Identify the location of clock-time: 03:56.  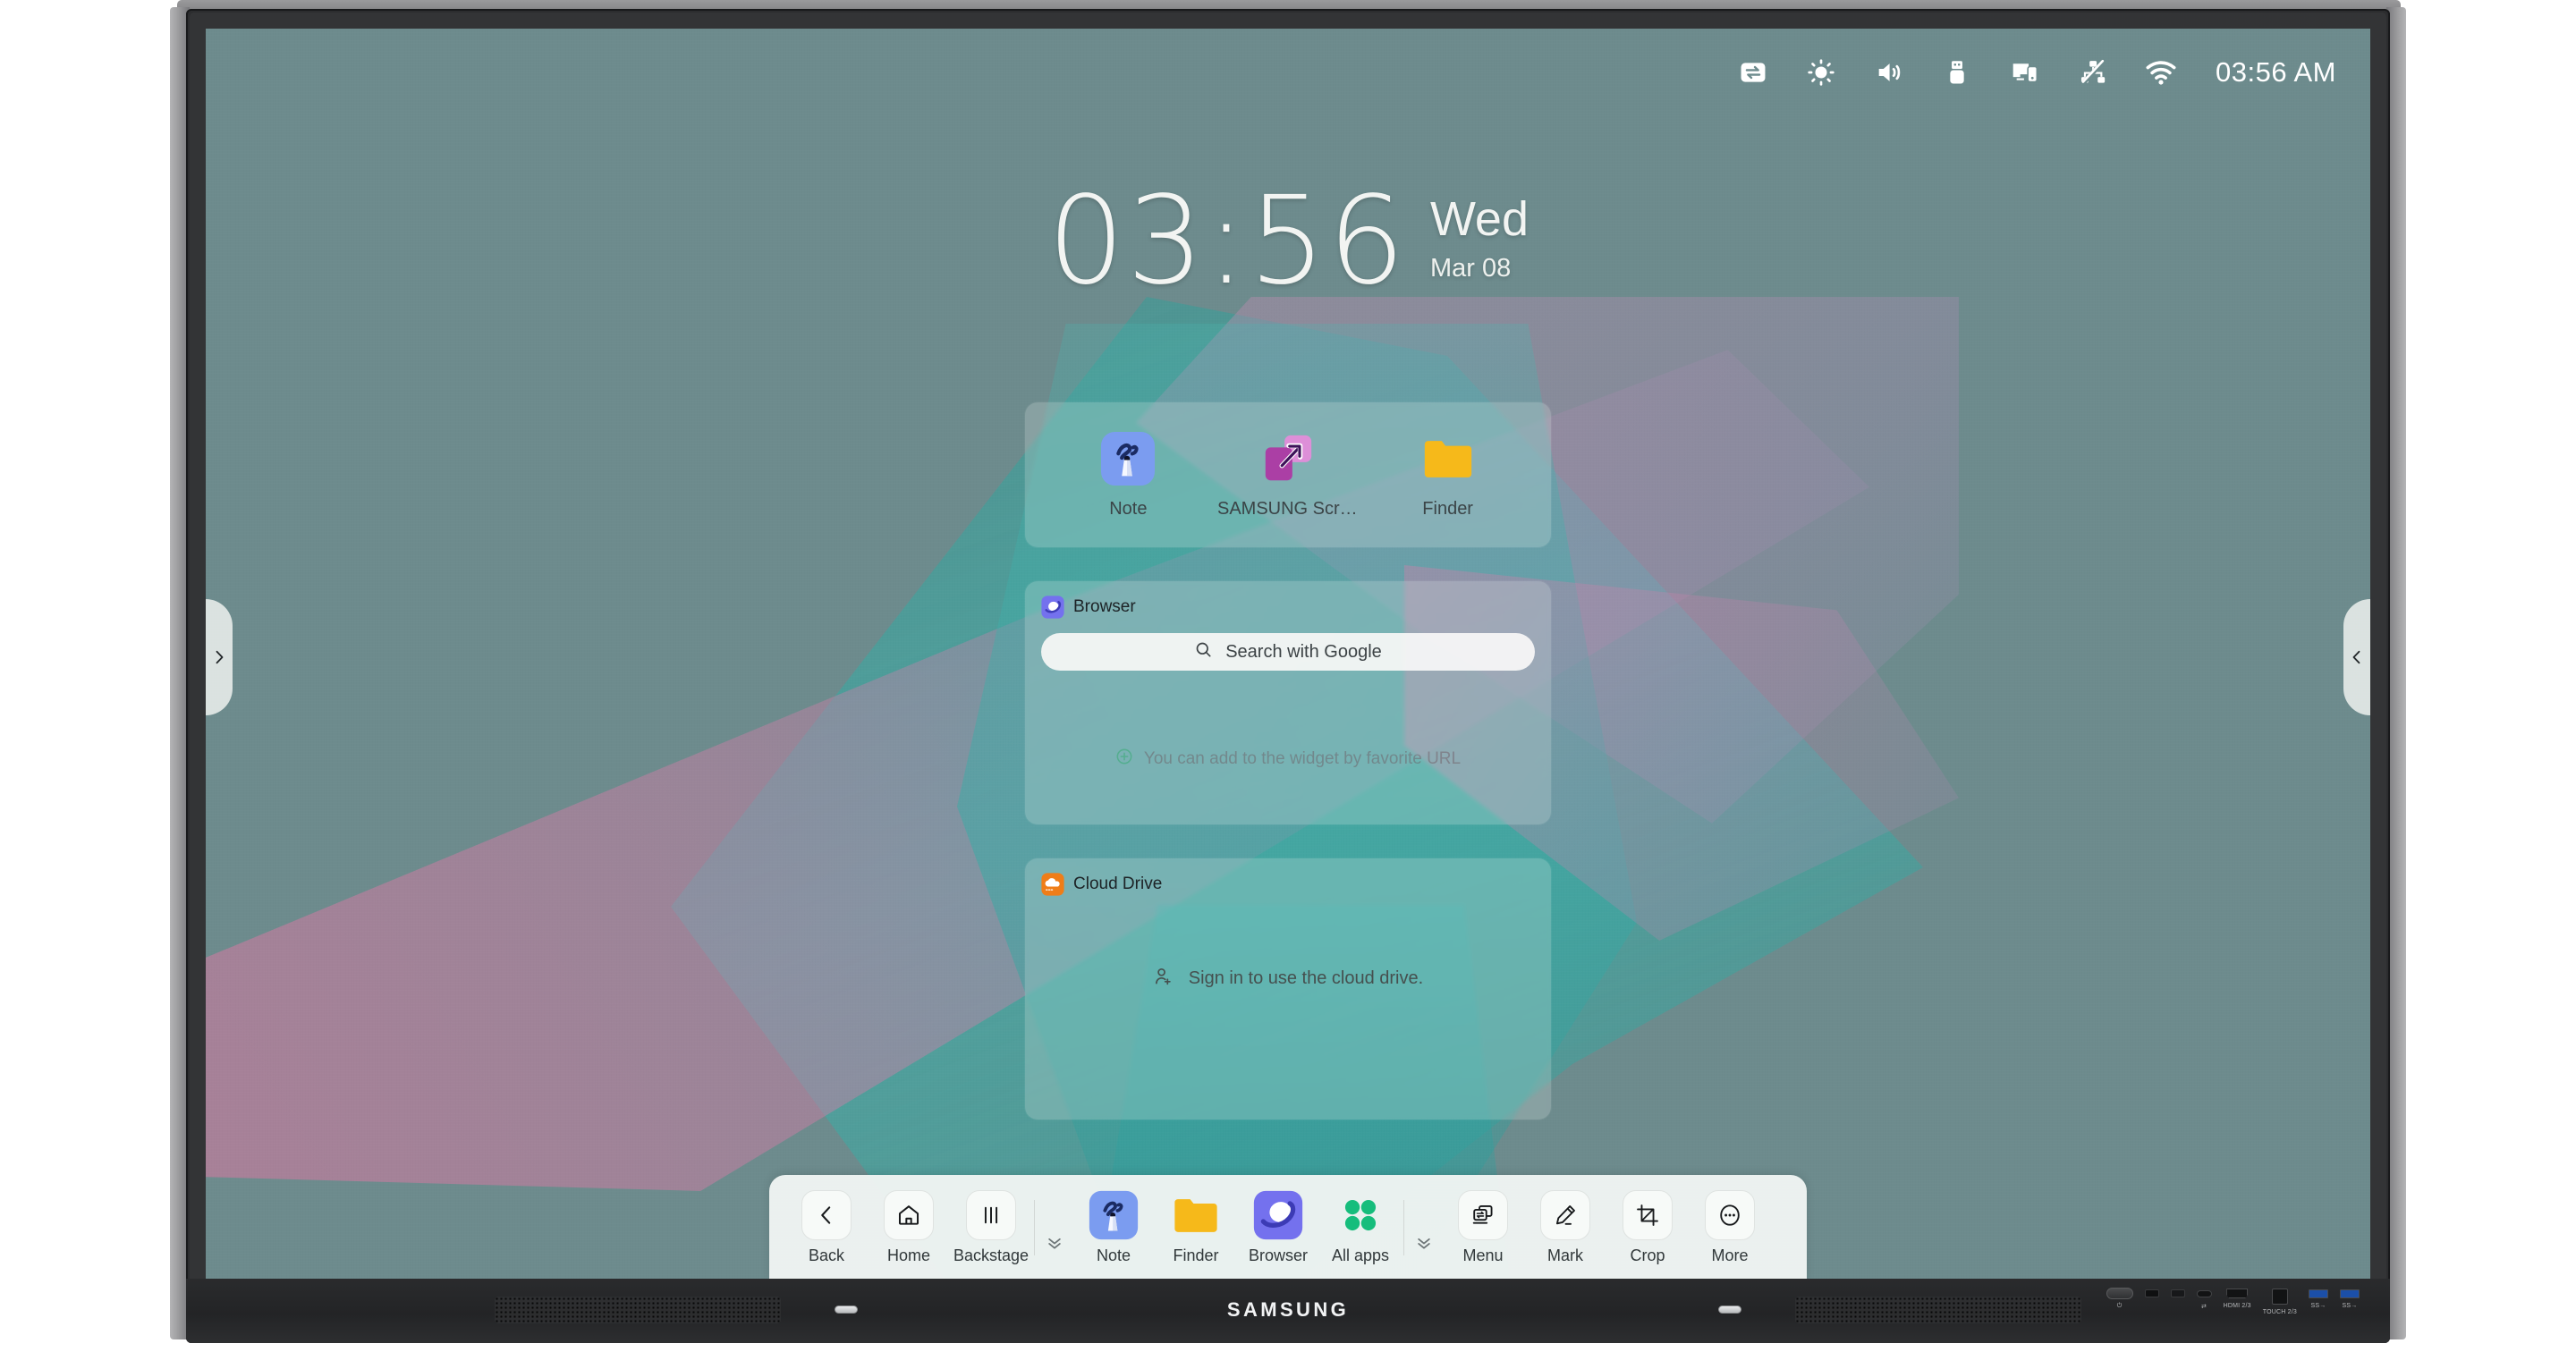
(1227, 241).